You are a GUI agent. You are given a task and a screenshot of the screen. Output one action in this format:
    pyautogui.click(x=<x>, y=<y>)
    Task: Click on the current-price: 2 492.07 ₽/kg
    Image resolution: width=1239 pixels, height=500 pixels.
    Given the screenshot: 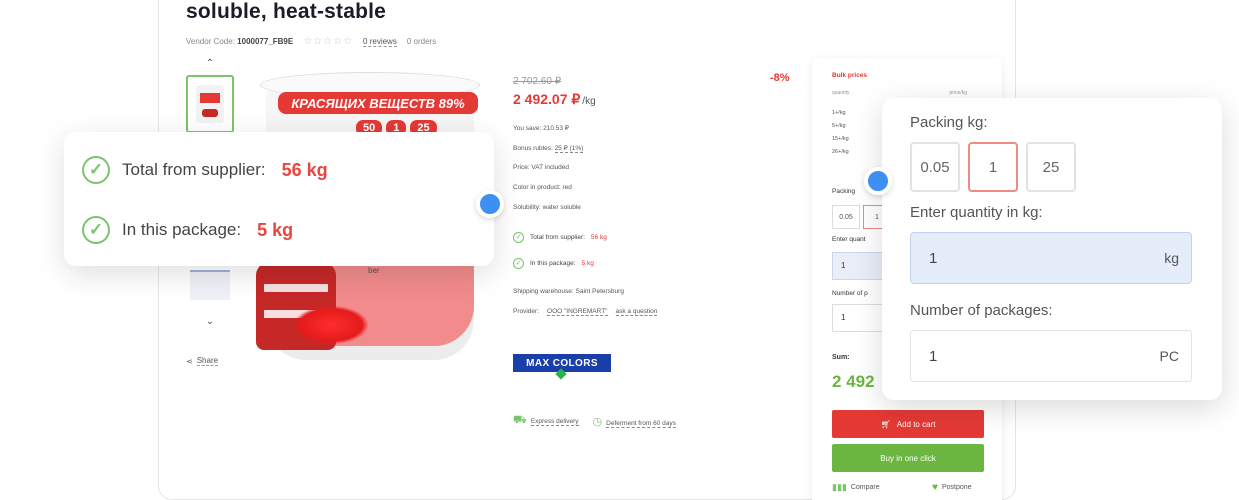 What is the action you would take?
    pyautogui.click(x=554, y=99)
    